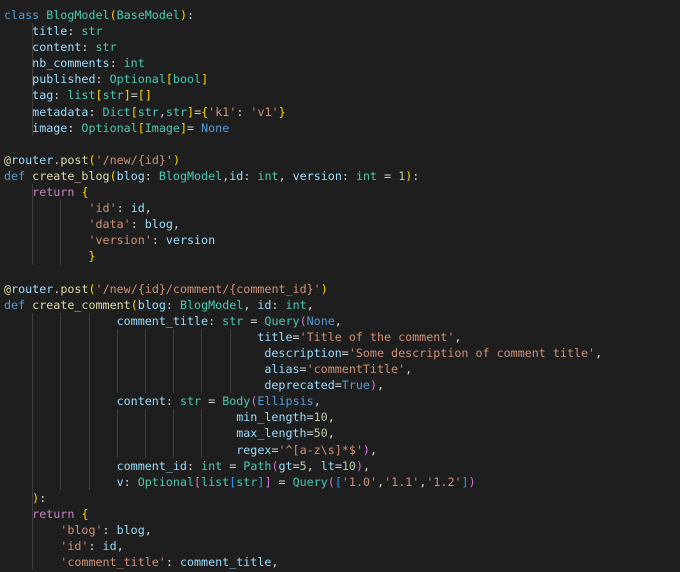 The height and width of the screenshot is (572, 680). What do you see at coordinates (106, 47) in the screenshot?
I see `code-token: str` at bounding box center [106, 47].